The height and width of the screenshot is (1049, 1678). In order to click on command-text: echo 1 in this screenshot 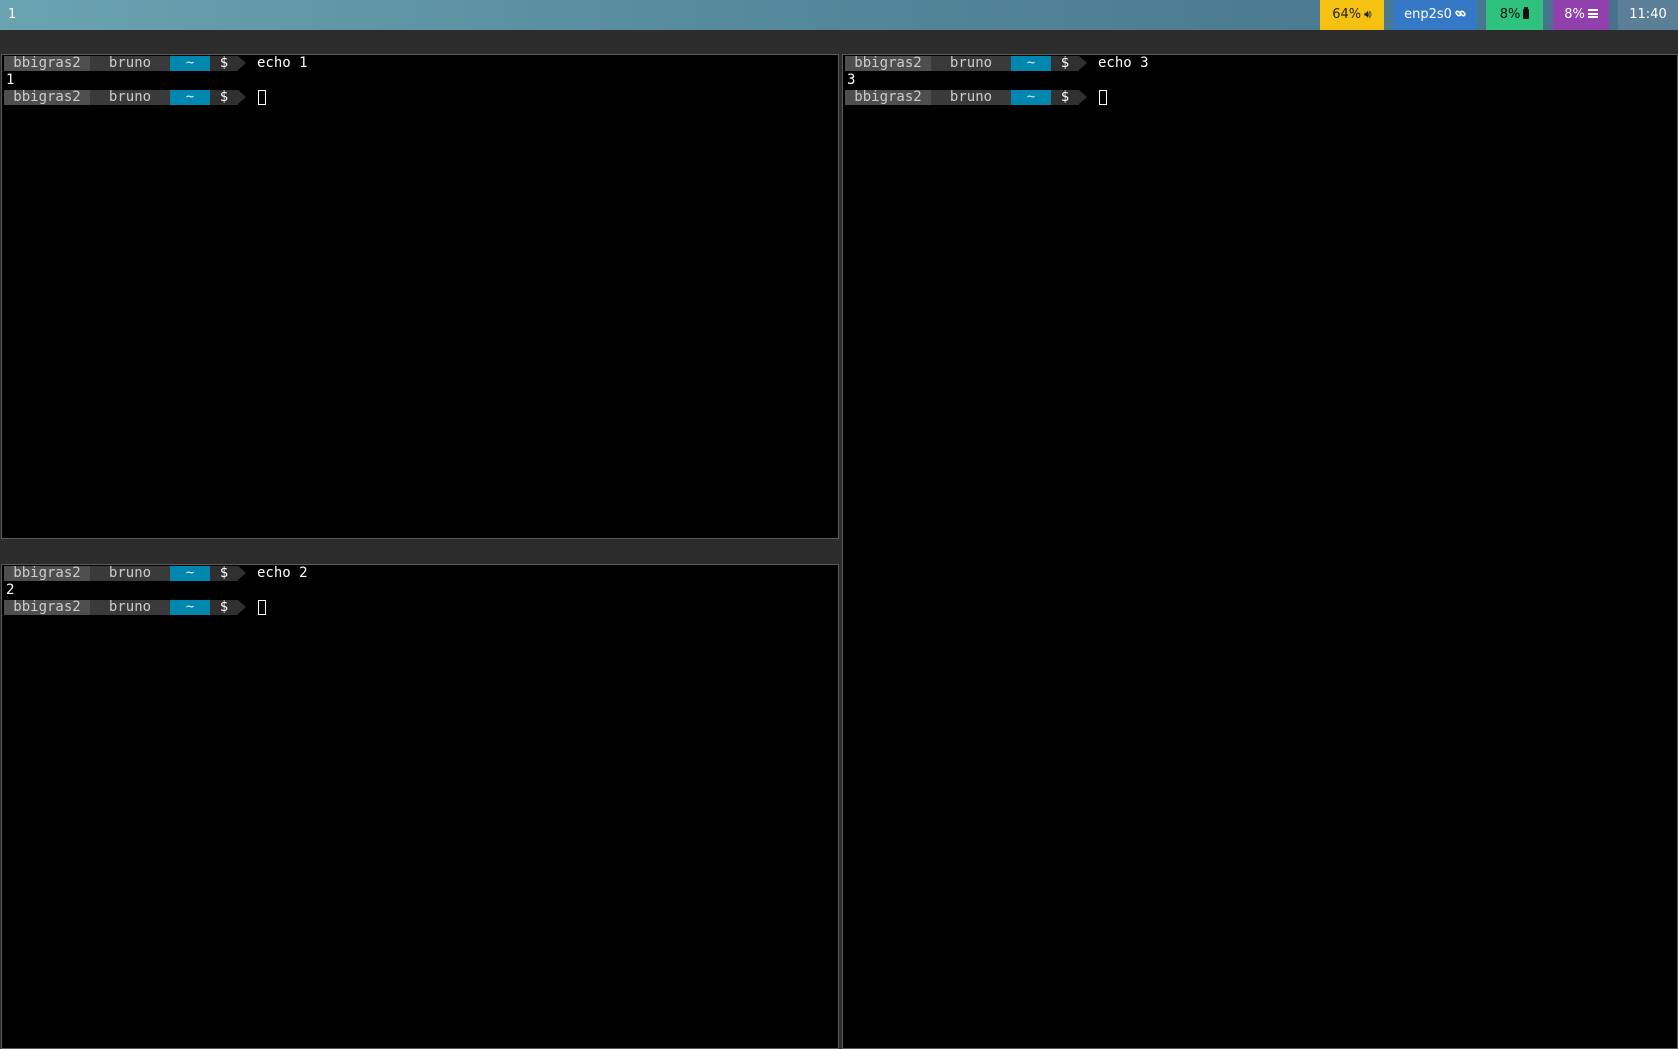, I will do `click(282, 63)`.